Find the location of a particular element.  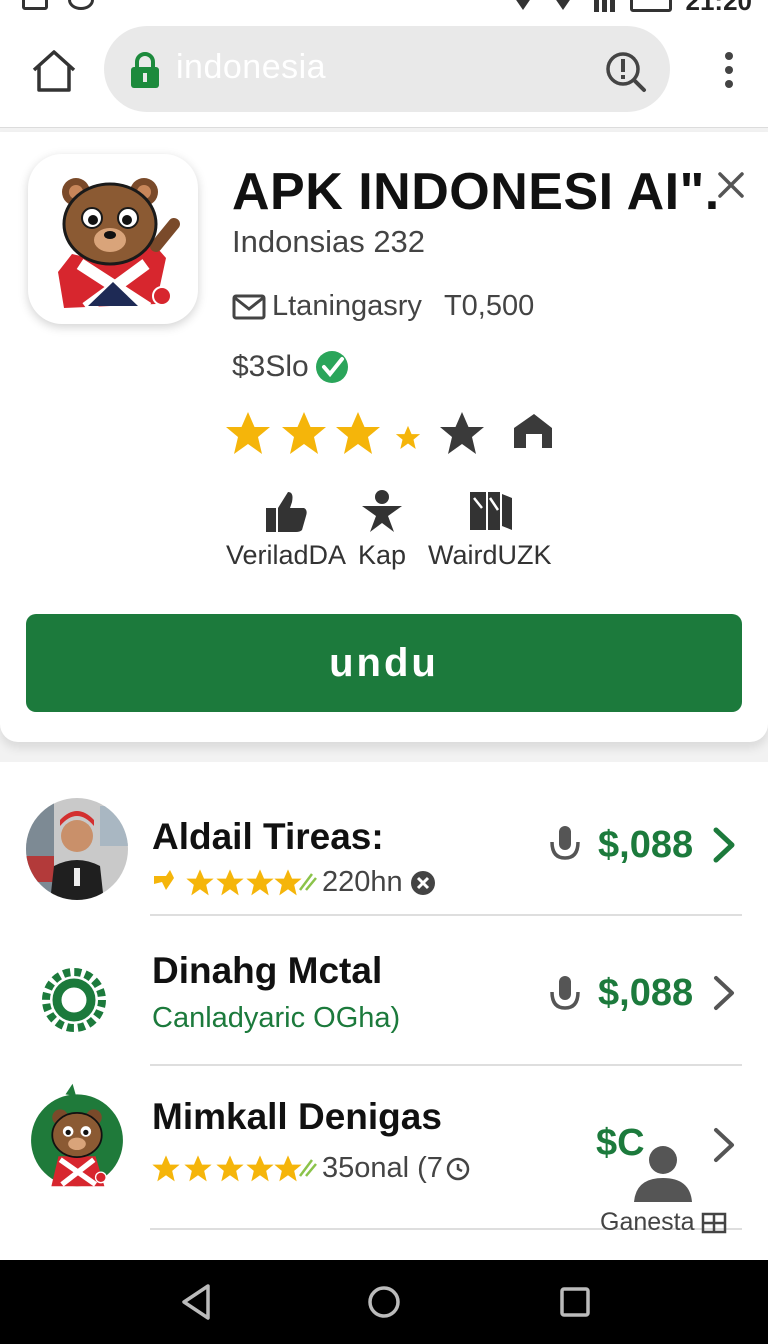

notification-icon is located at coordinates (35, 5).